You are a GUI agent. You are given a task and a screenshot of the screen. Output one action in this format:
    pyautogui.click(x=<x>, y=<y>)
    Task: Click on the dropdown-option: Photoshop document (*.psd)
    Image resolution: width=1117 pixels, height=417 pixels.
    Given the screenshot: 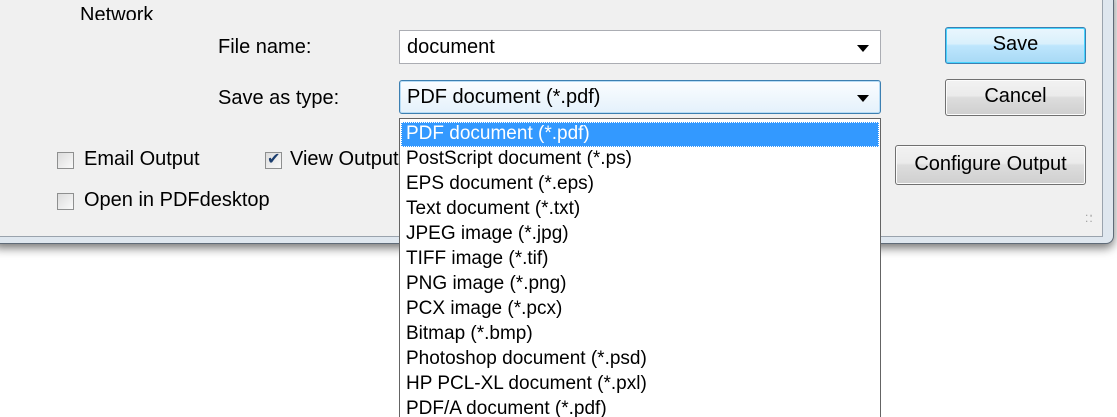 What is the action you would take?
    pyautogui.click(x=640, y=359)
    